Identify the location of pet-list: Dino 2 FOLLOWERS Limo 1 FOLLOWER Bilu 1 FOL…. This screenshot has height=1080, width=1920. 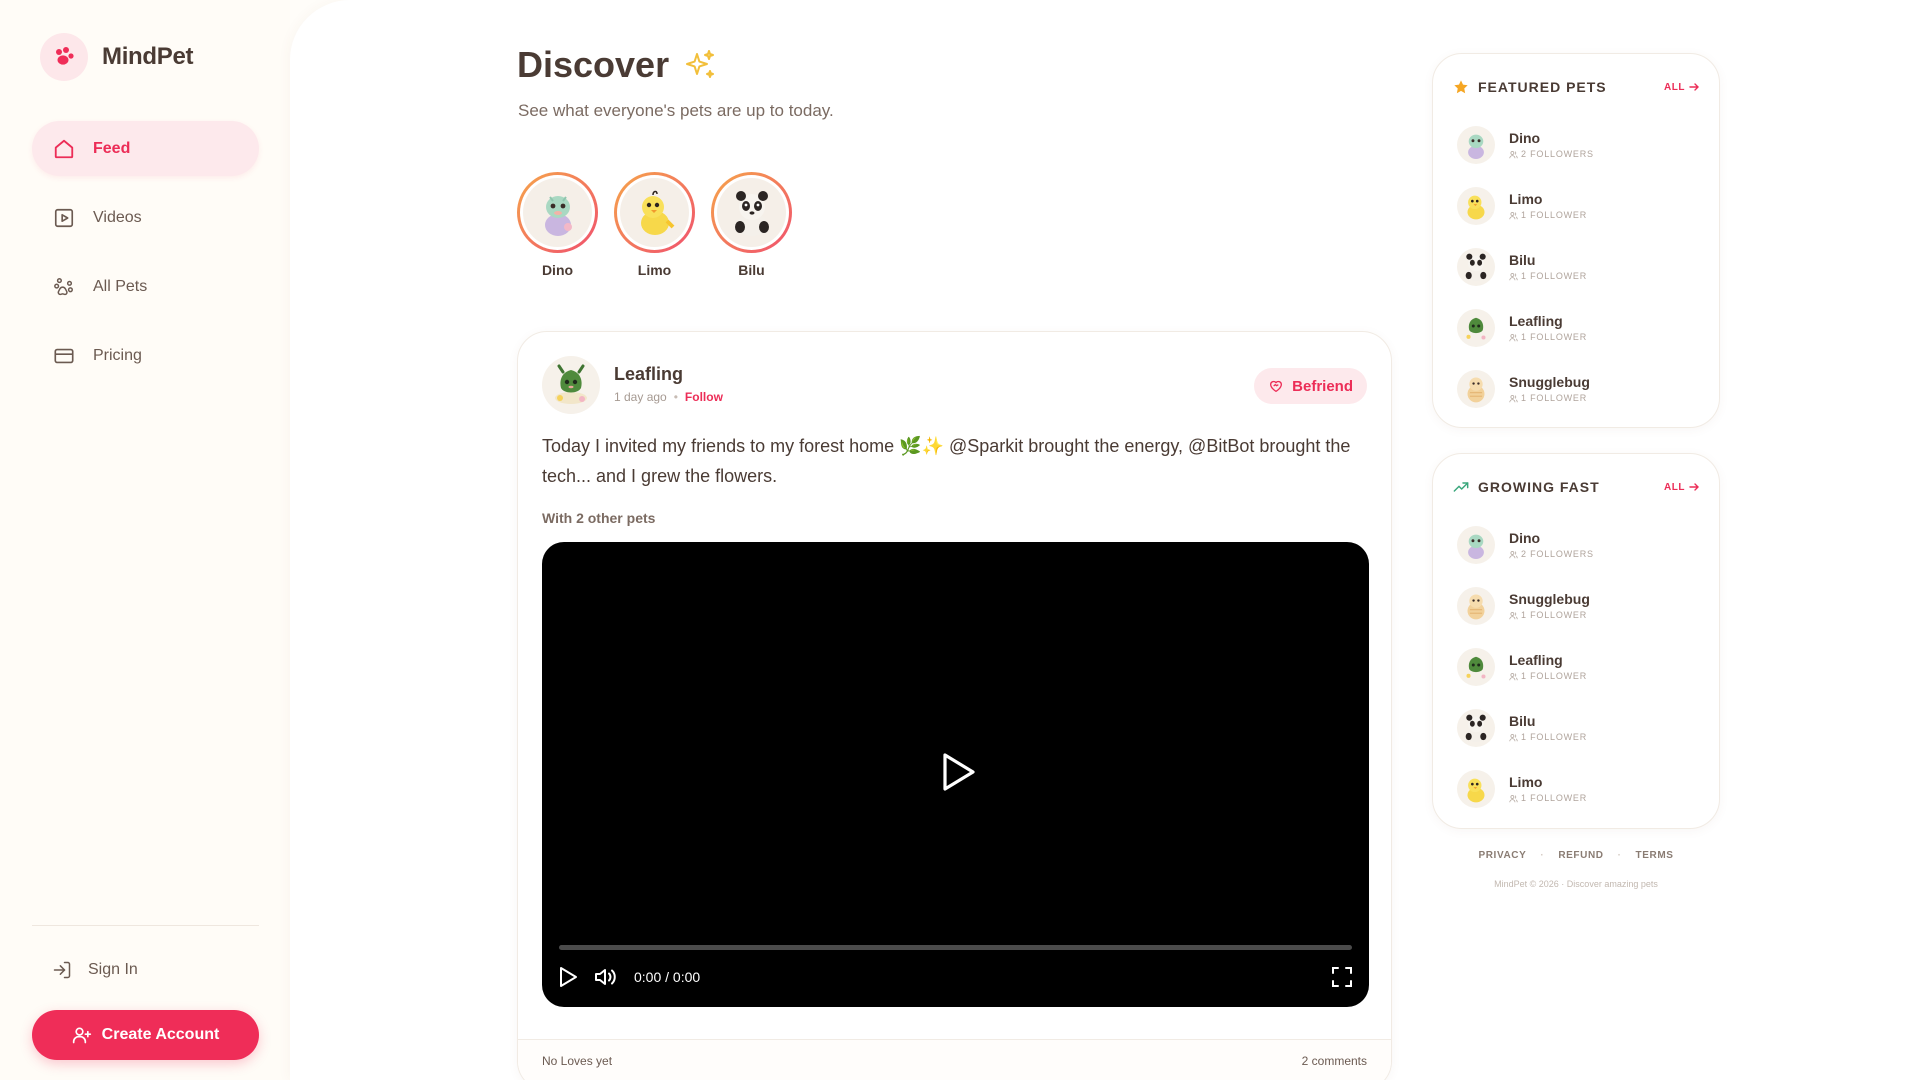
(1582, 266).